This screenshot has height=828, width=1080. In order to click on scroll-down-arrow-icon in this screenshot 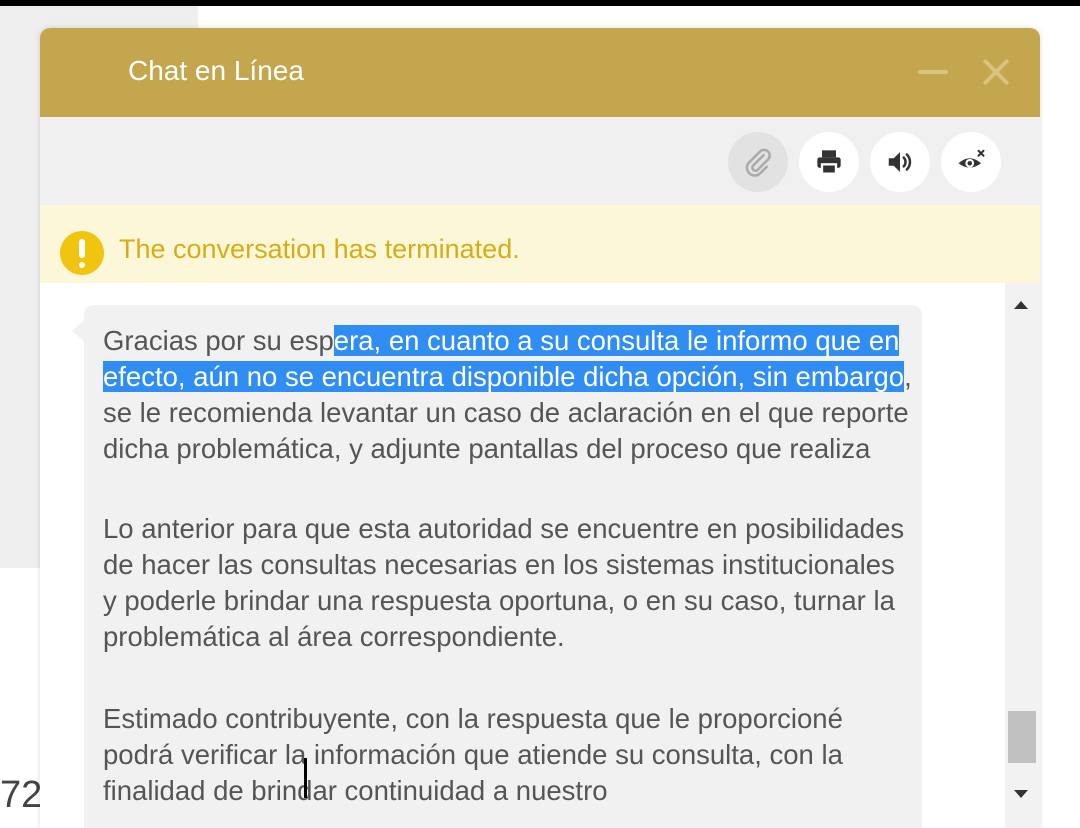, I will do `click(1021, 794)`.